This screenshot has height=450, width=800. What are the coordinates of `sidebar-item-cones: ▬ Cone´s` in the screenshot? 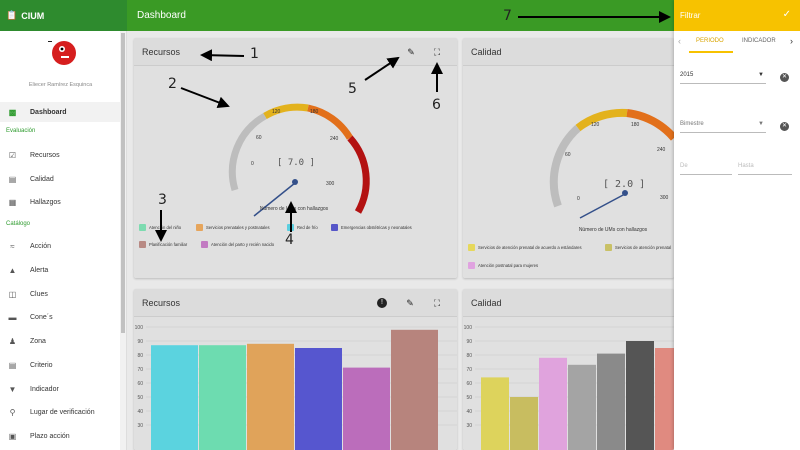 It's located at (60, 317).